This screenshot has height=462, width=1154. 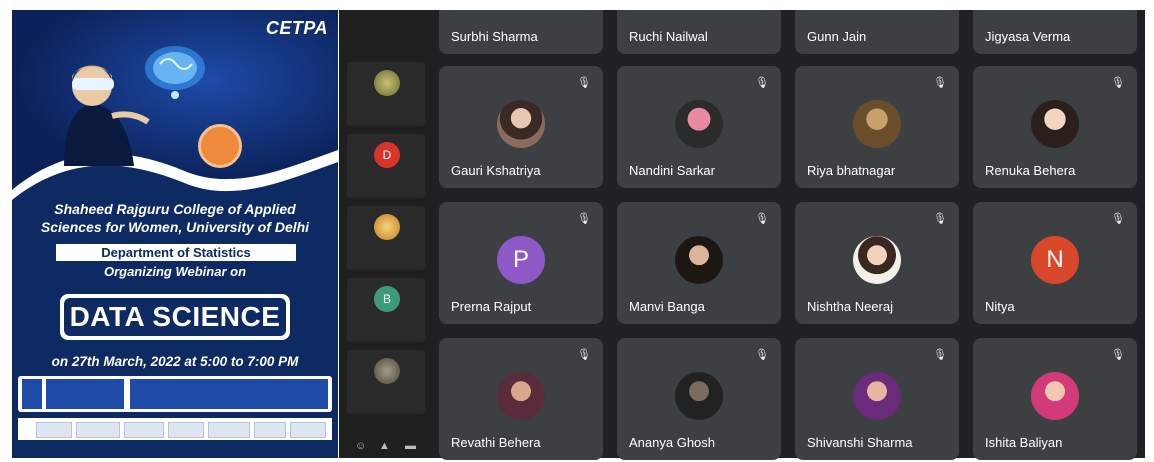 I want to click on participant-name: Manvi Banga, so click(x=667, y=306).